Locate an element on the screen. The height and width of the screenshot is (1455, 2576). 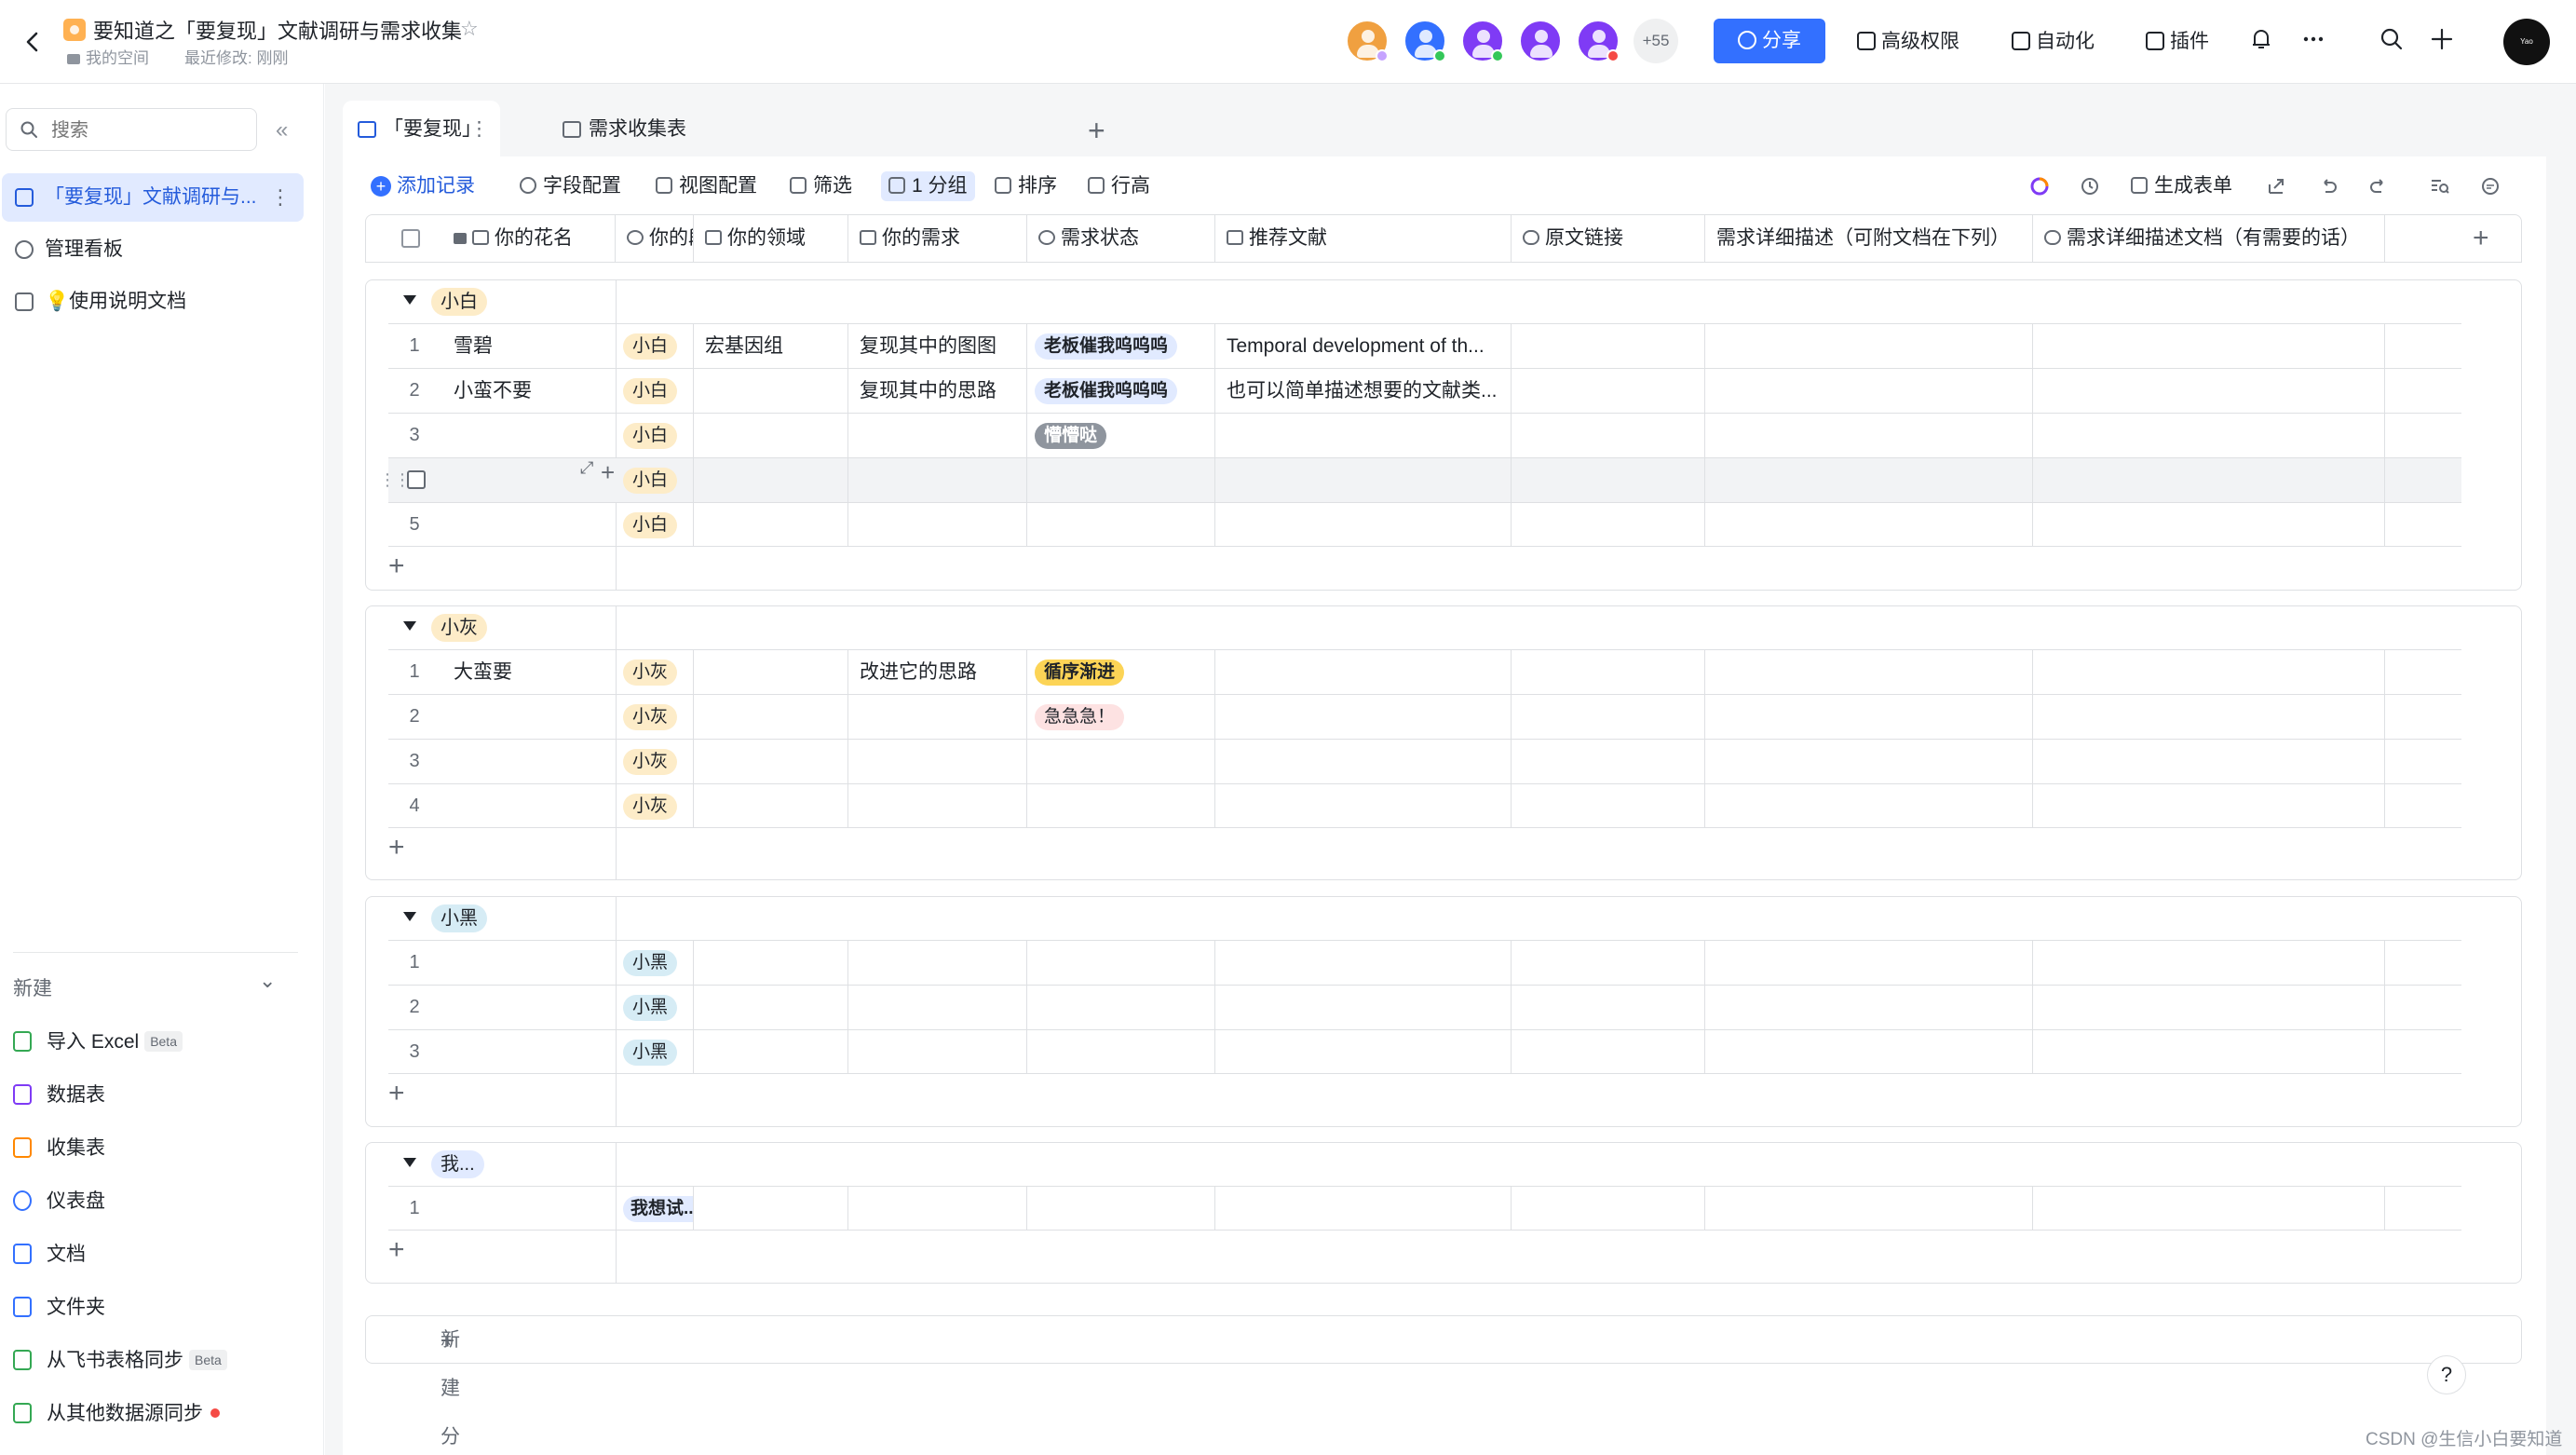
insert-row-icon: + is located at coordinates (608, 472).